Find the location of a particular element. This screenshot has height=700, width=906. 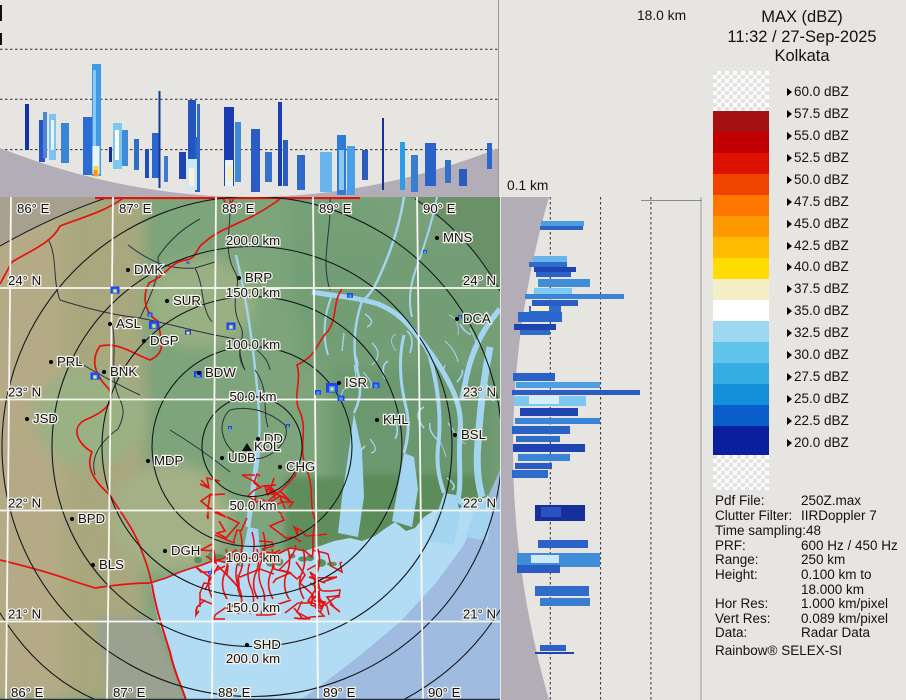

svg-text: BPD is located at coordinates (91, 518).